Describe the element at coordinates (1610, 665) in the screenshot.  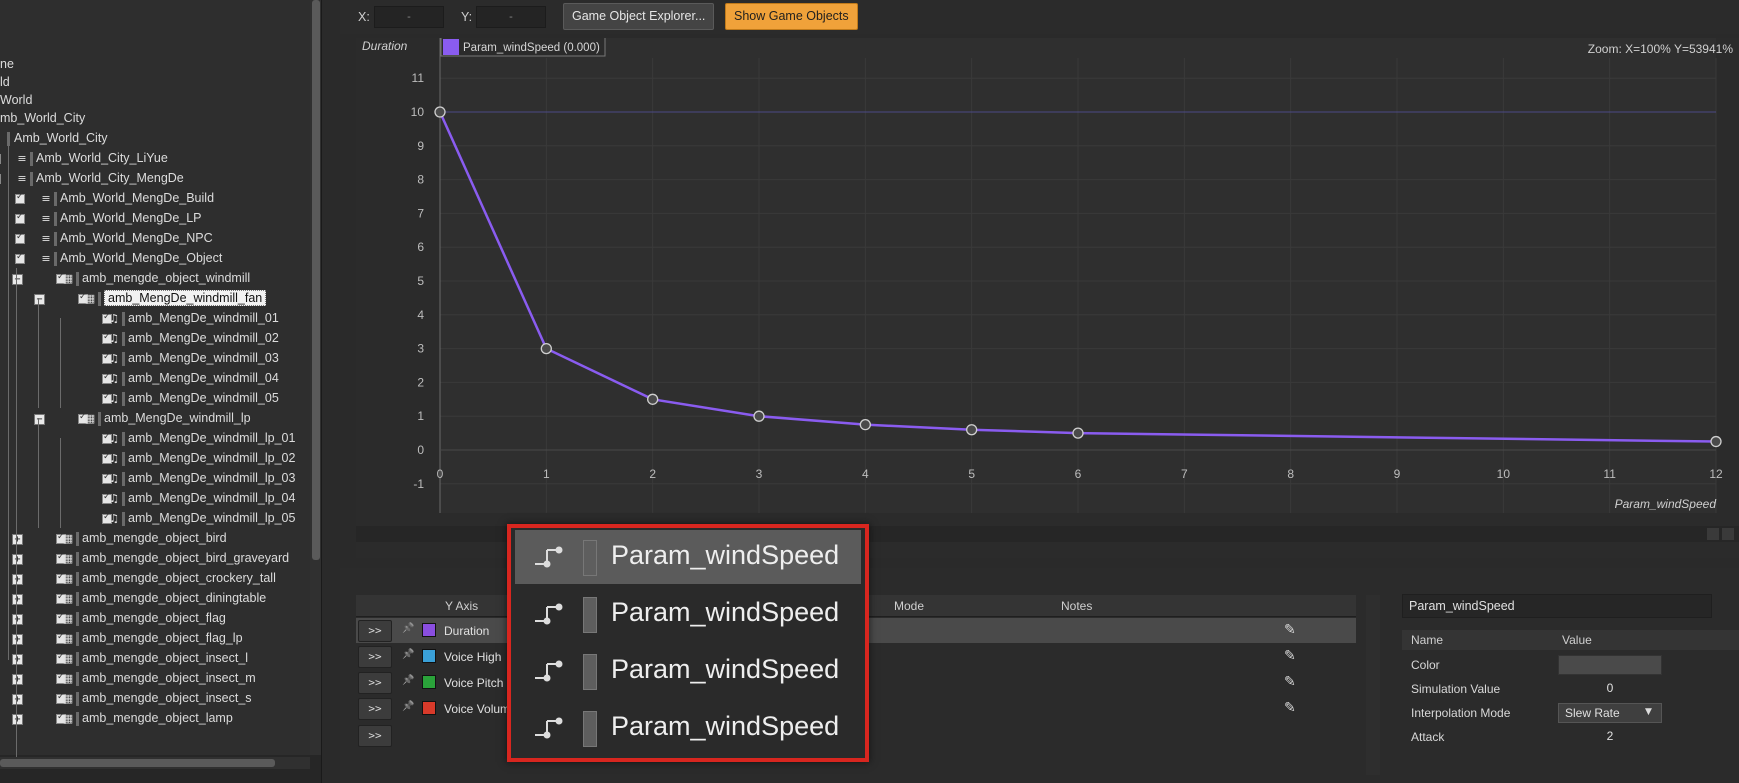
I see `color-picker-button` at that location.